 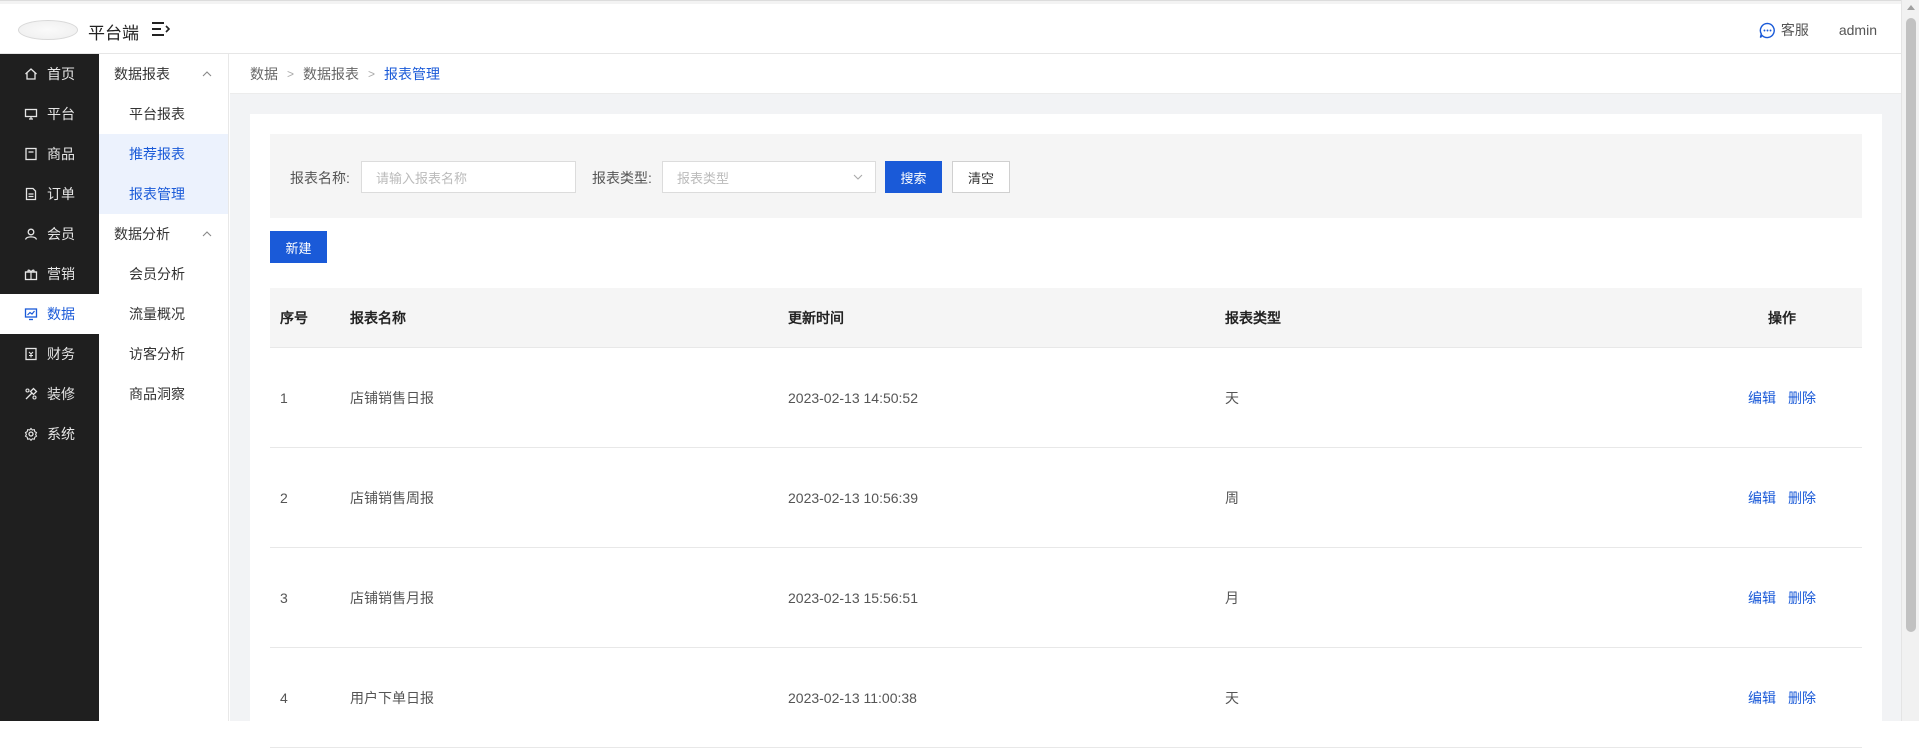 I want to click on scroll-up-arrow-icon, so click(x=1911, y=7).